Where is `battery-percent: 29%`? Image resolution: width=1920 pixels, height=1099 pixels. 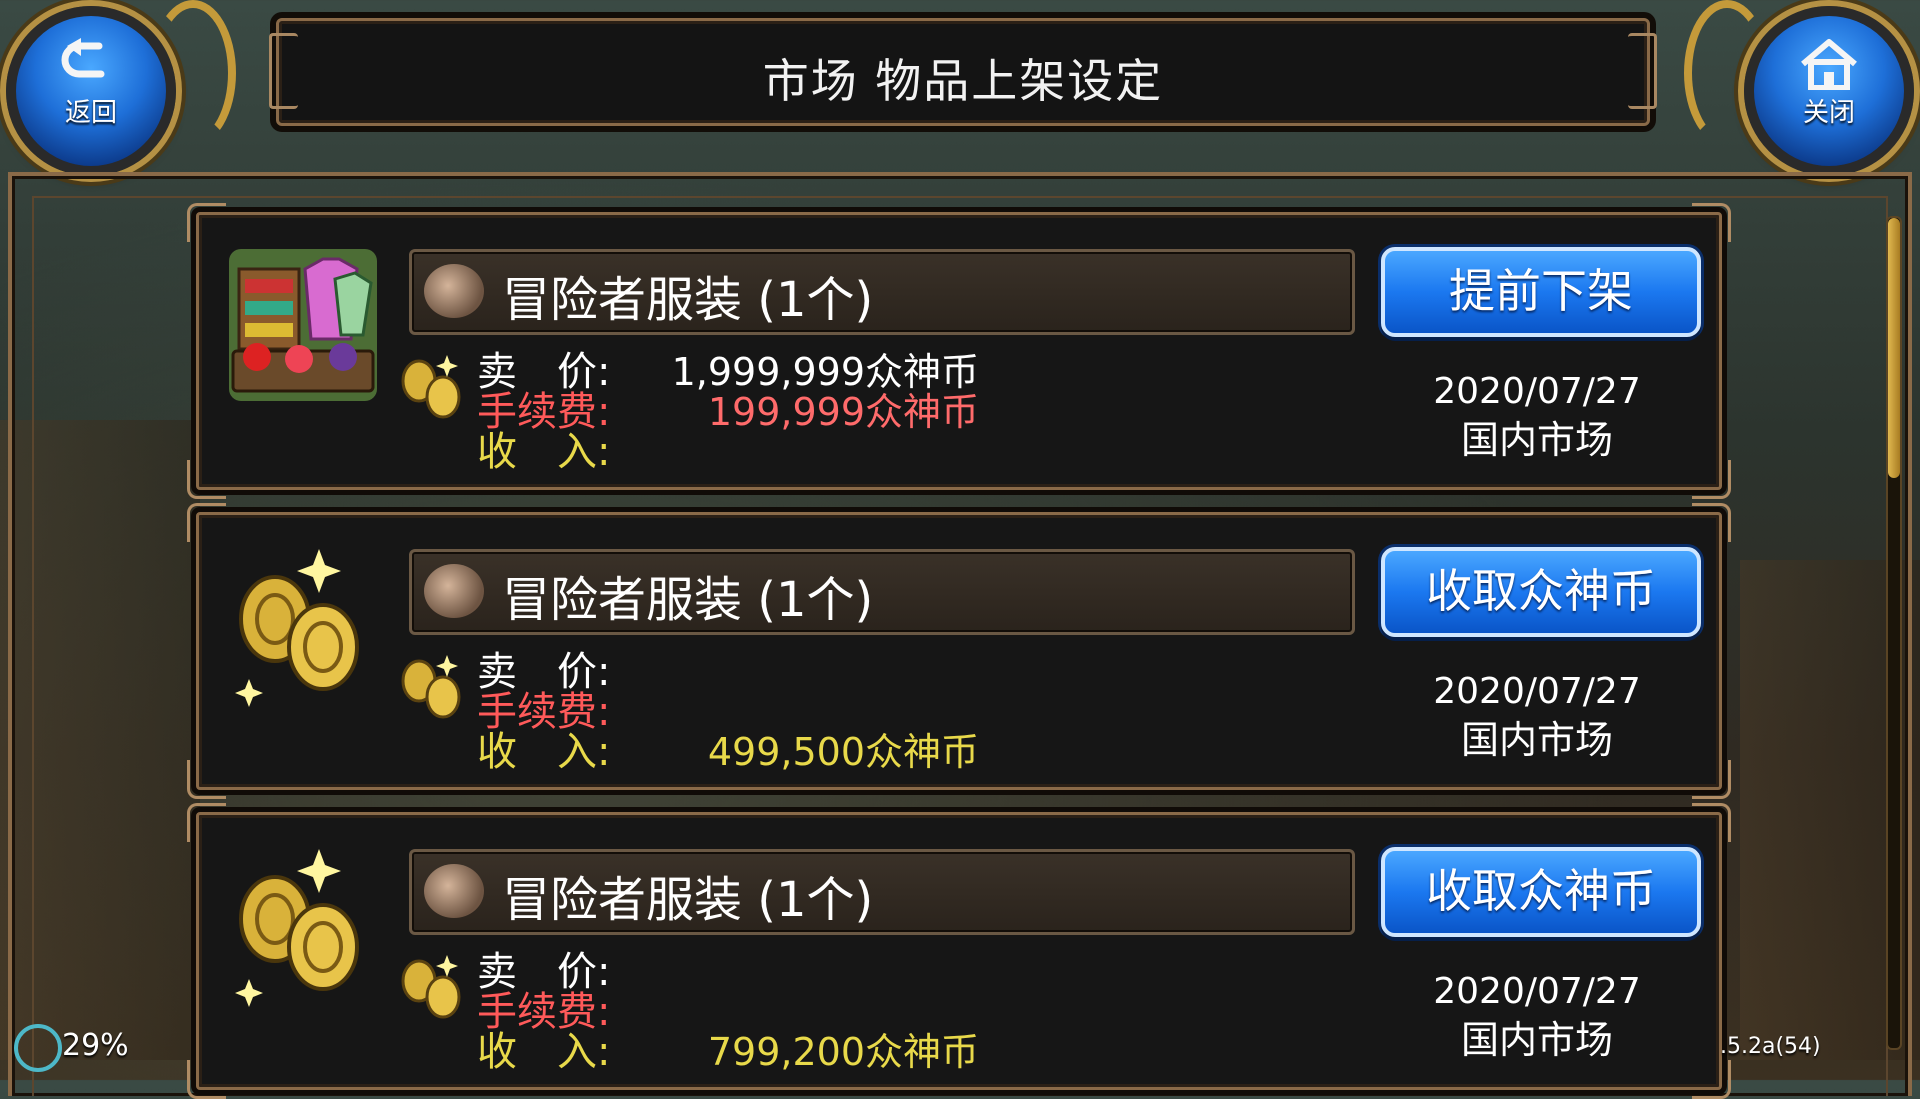
battery-percent: 29% is located at coordinates (95, 1045).